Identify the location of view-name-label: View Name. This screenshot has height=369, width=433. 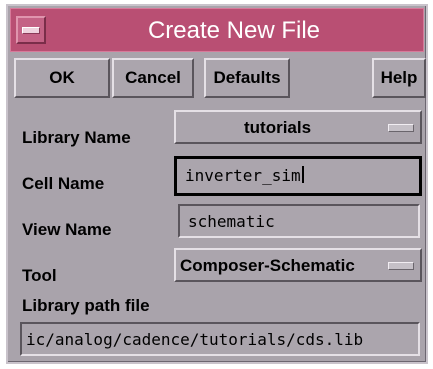
(67, 229).